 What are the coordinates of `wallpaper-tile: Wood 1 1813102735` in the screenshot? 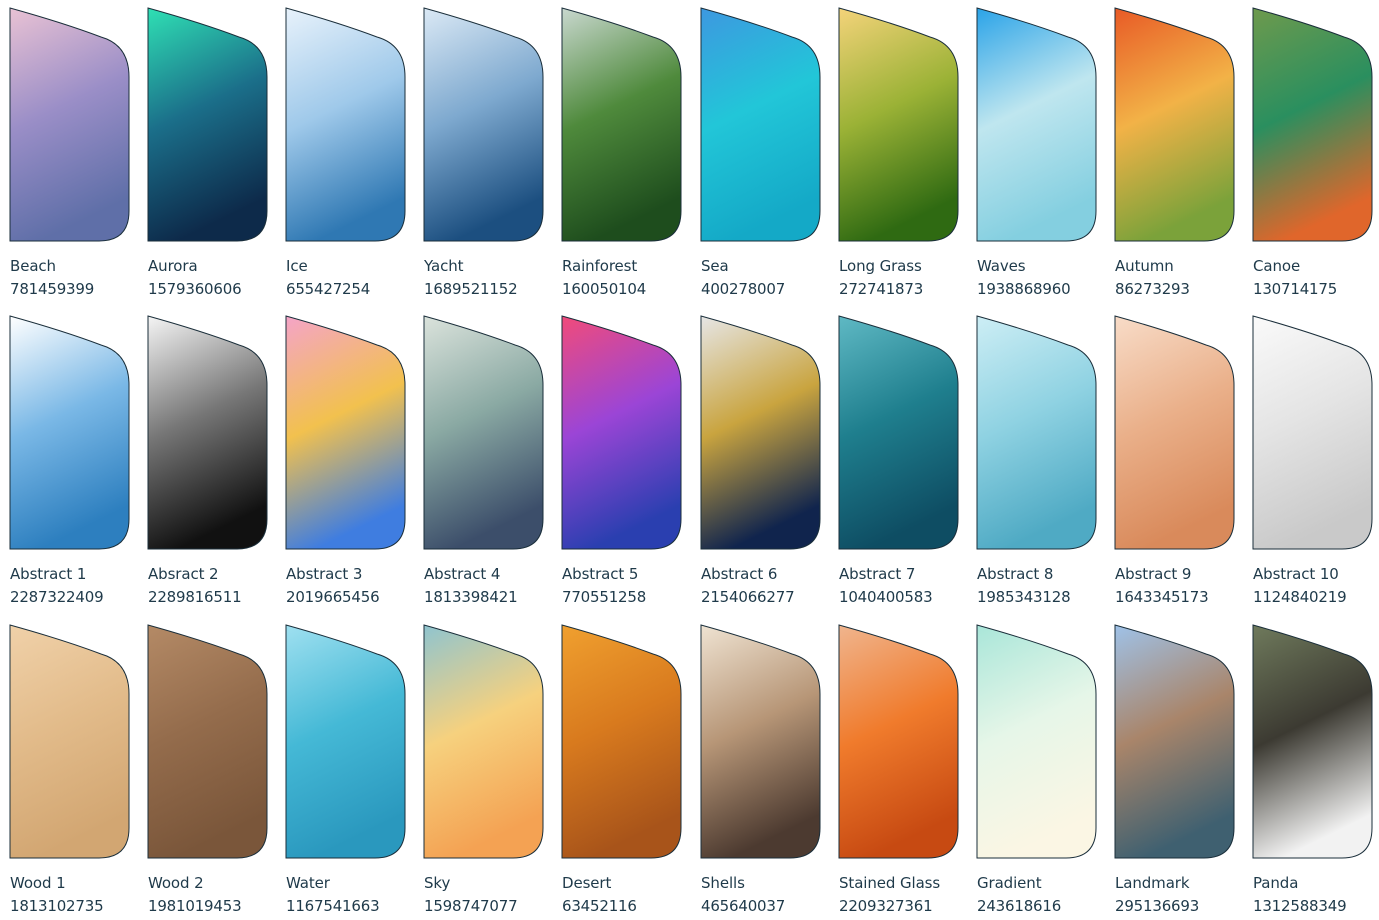 It's located at (70, 772).